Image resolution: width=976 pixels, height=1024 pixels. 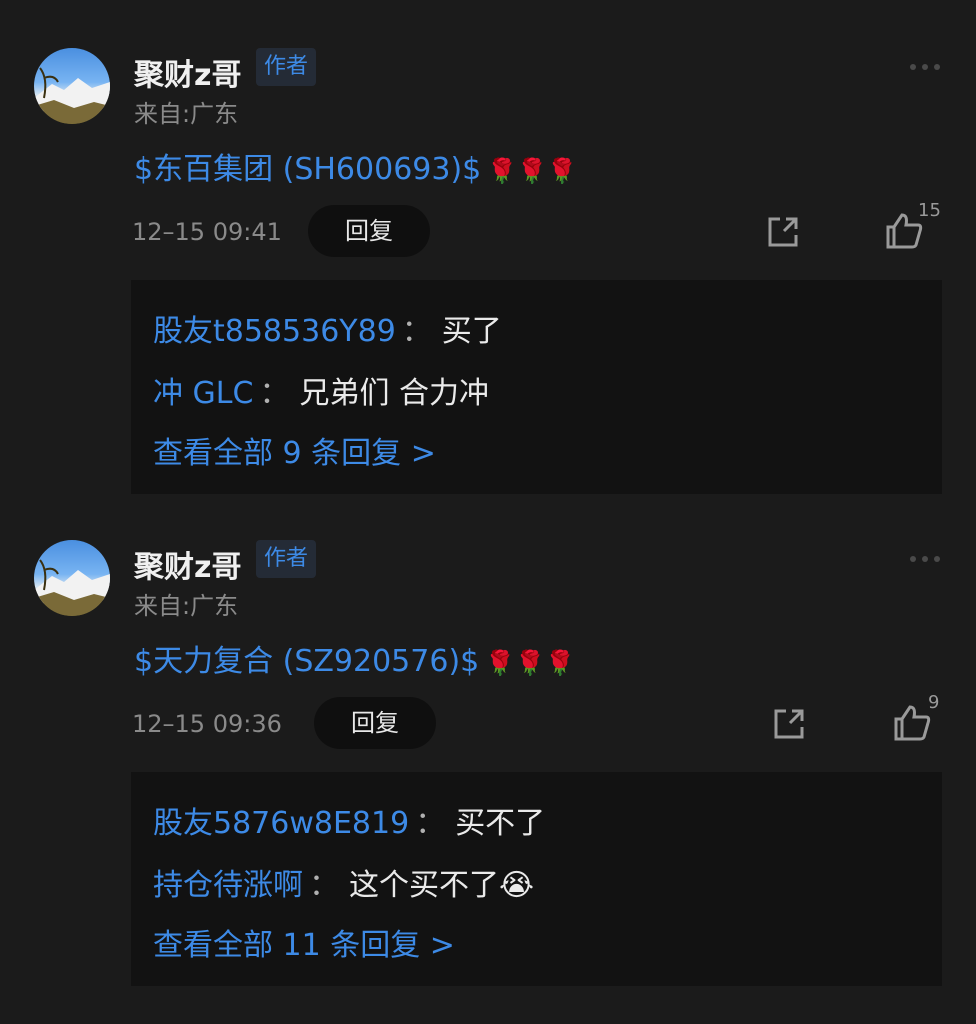 What do you see at coordinates (274, 331) in the screenshot?
I see `reply-user: 股友t858536Y89` at bounding box center [274, 331].